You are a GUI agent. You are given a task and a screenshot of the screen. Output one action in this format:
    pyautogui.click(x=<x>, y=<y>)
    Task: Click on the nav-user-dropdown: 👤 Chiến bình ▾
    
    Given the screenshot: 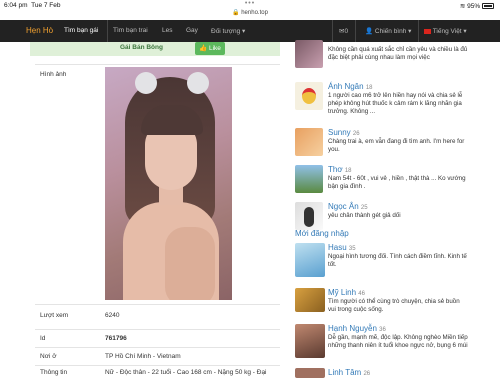 What is the action you would take?
    pyautogui.click(x=388, y=31)
    